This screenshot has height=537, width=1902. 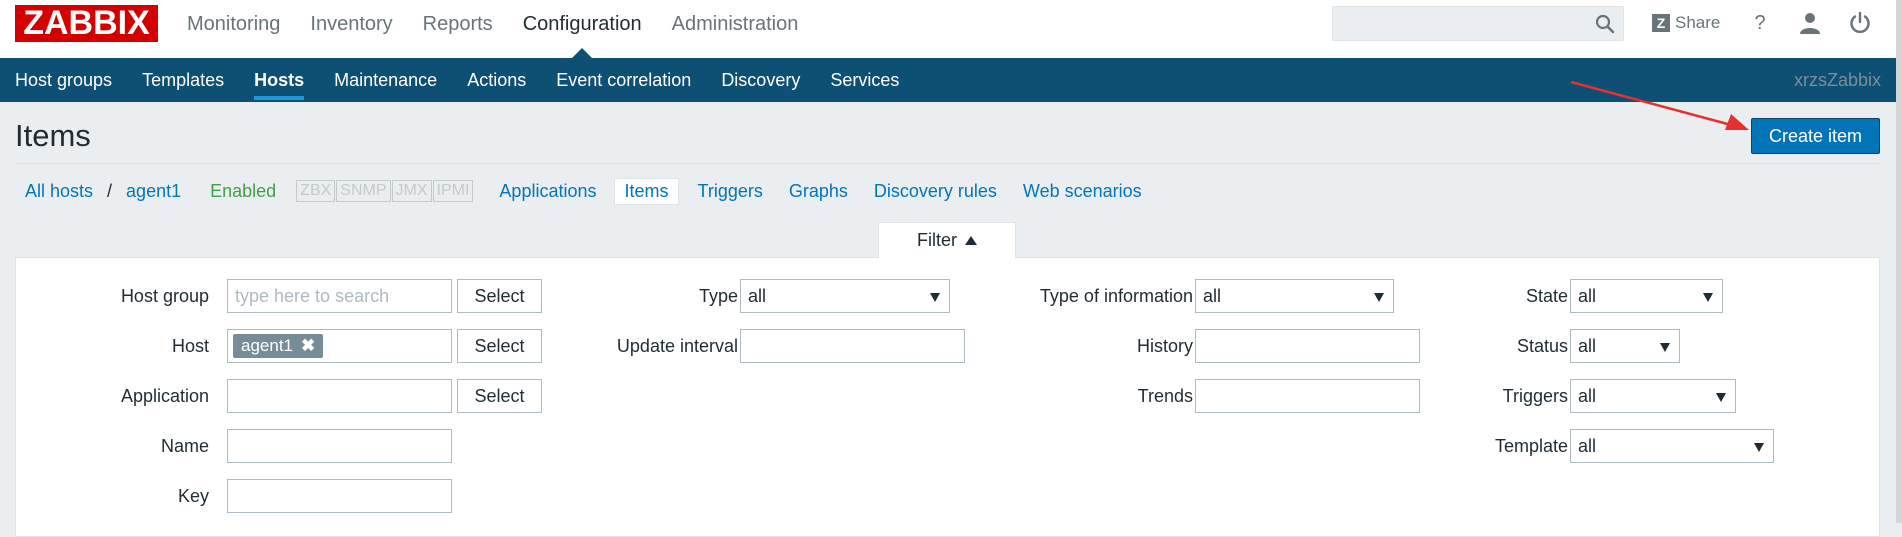 What do you see at coordinates (1646, 296) in the screenshot?
I see `state-select: all` at bounding box center [1646, 296].